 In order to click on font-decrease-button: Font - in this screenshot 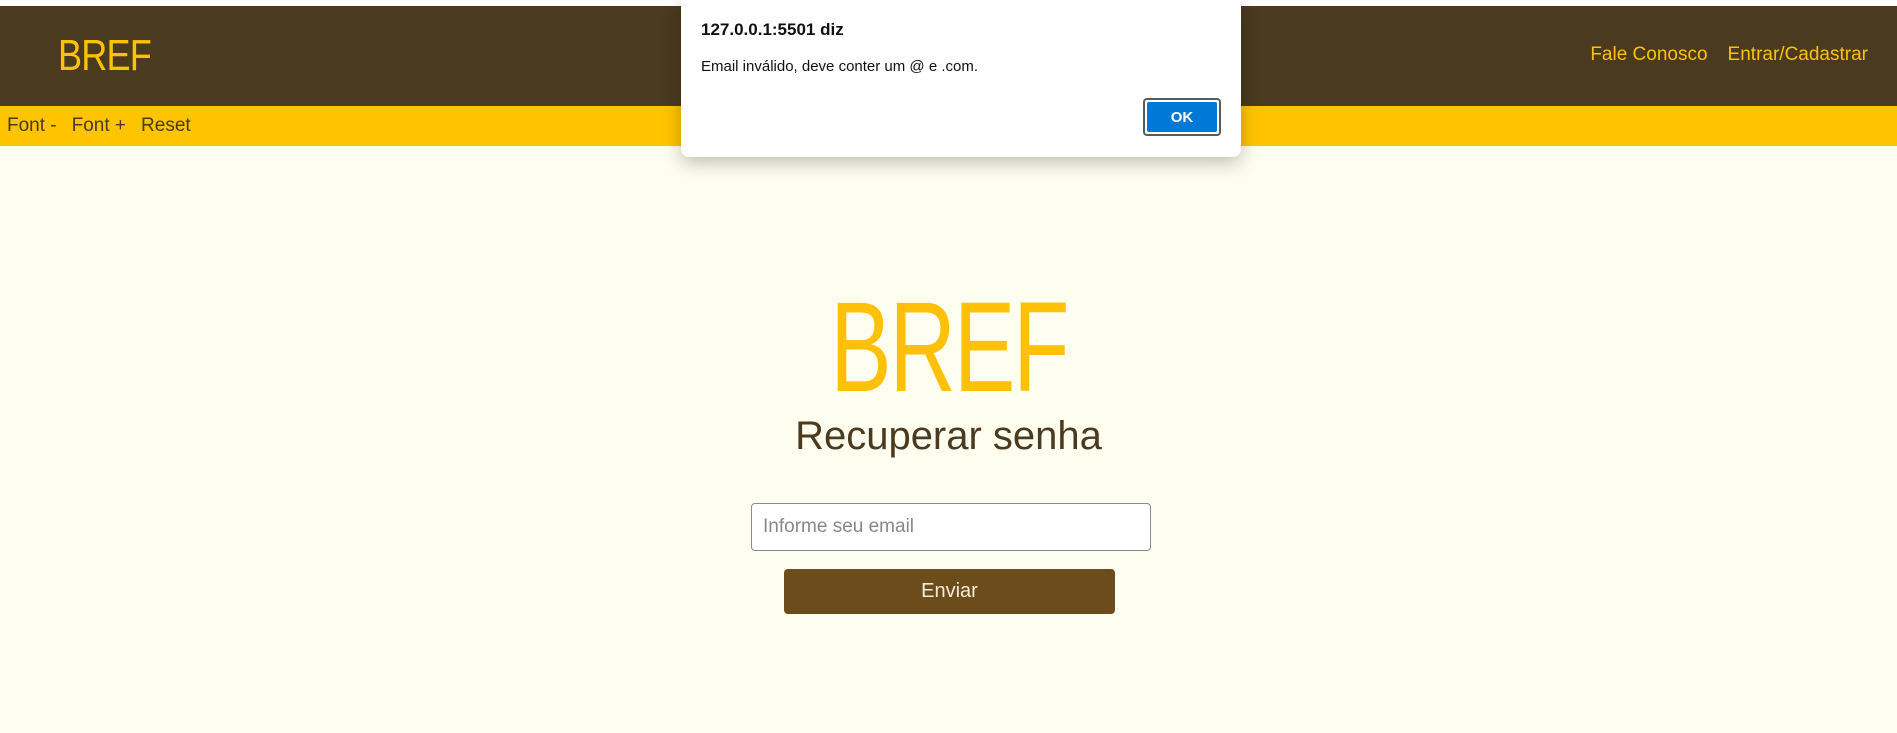, I will do `click(32, 126)`.